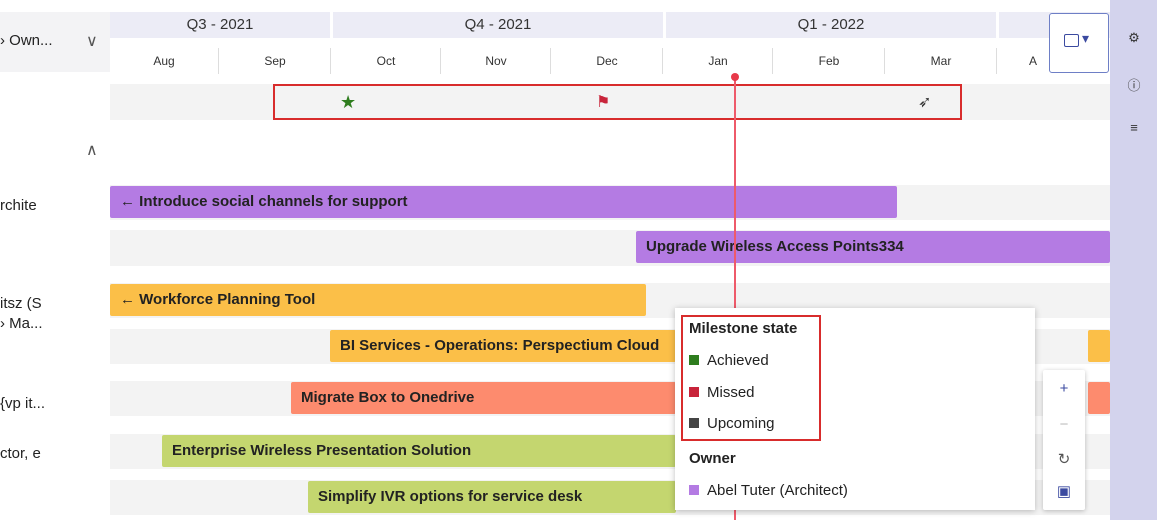 The image size is (1157, 520). What do you see at coordinates (1134, 86) in the screenshot?
I see `info-icon: ⓘ` at bounding box center [1134, 86].